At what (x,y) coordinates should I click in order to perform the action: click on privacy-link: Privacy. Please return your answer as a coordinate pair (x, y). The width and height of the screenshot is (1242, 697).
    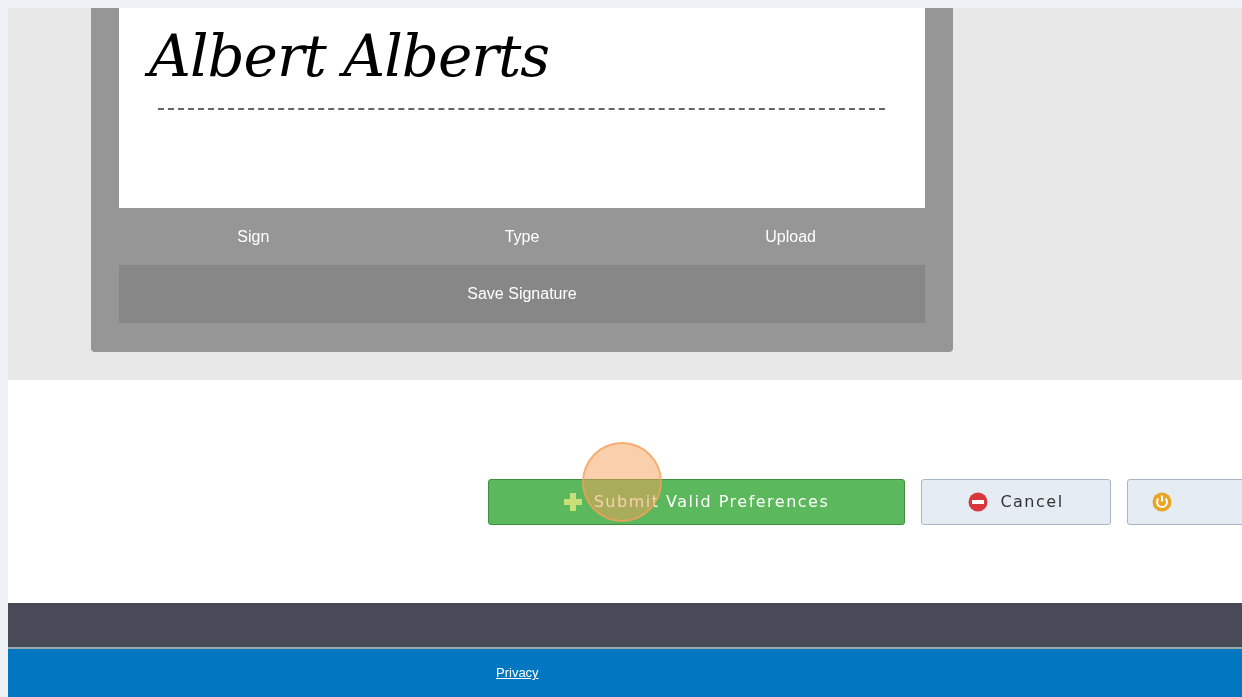
    Looking at the image, I should click on (517, 673).